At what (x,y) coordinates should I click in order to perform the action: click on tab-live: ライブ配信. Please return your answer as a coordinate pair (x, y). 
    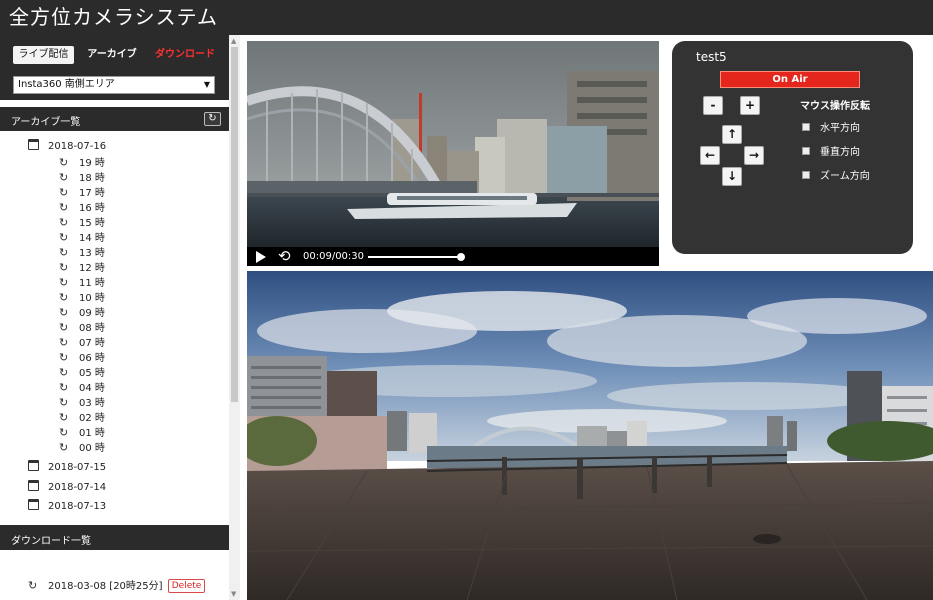
    Looking at the image, I should click on (43, 55).